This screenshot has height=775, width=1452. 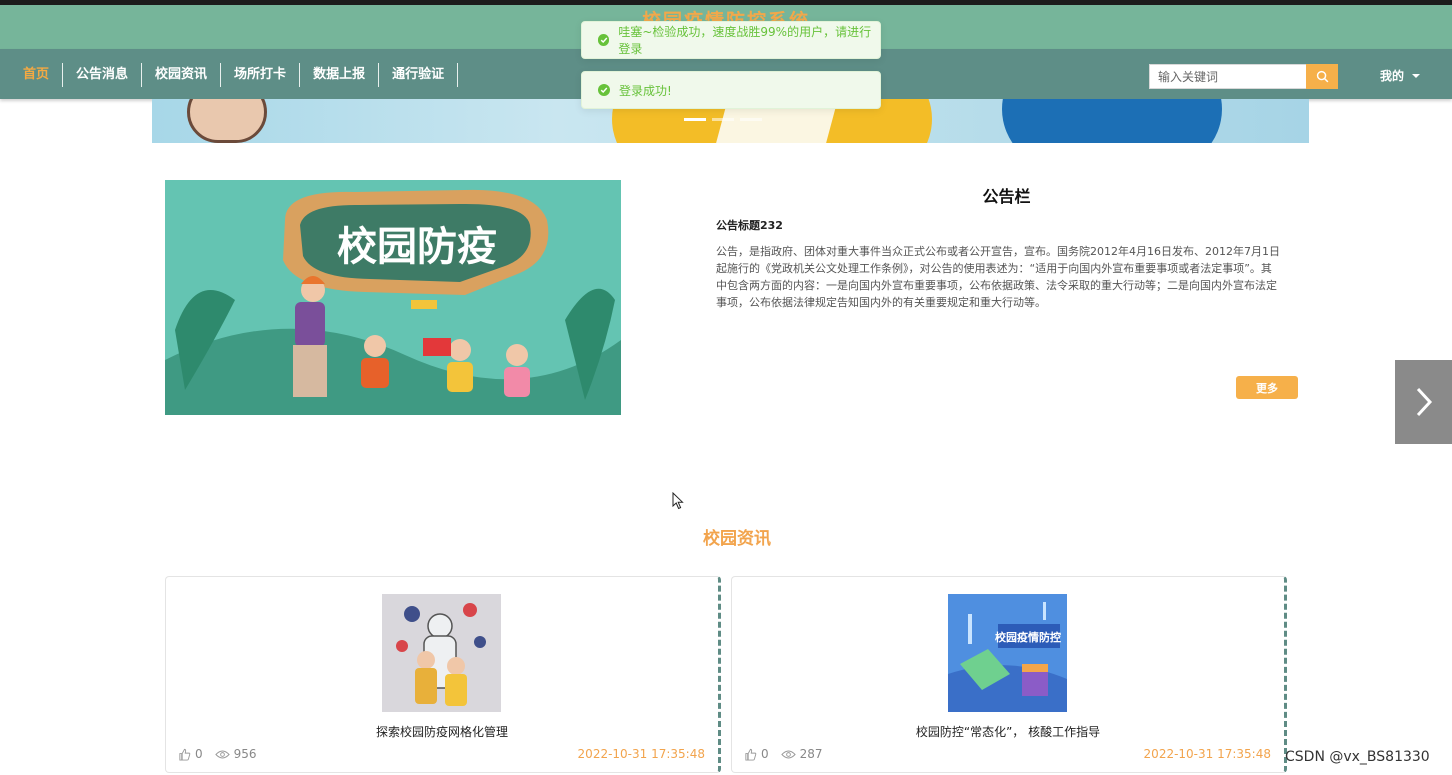 What do you see at coordinates (227, 121) in the screenshot?
I see `banner-illustration-person` at bounding box center [227, 121].